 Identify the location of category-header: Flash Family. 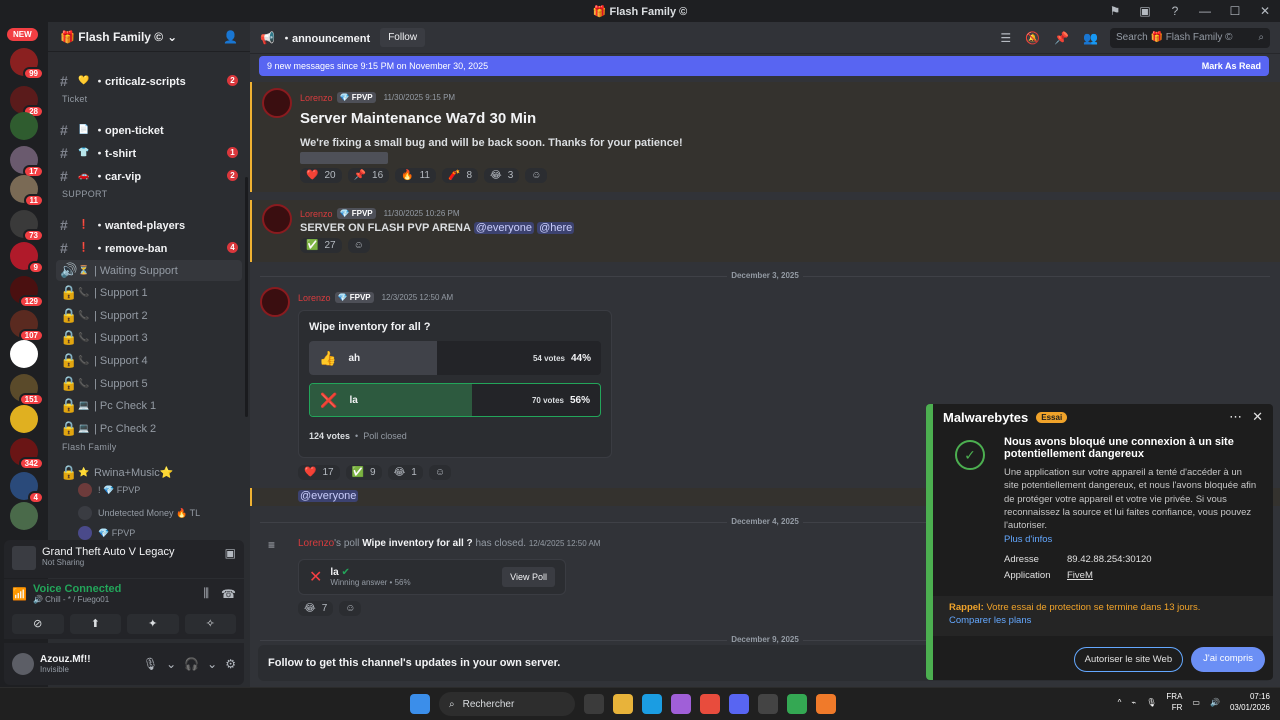
(89, 447).